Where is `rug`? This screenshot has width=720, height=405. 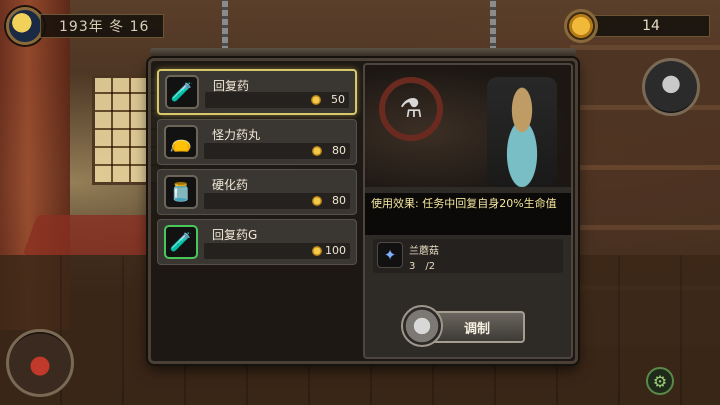
rug is located at coordinates (95, 235).